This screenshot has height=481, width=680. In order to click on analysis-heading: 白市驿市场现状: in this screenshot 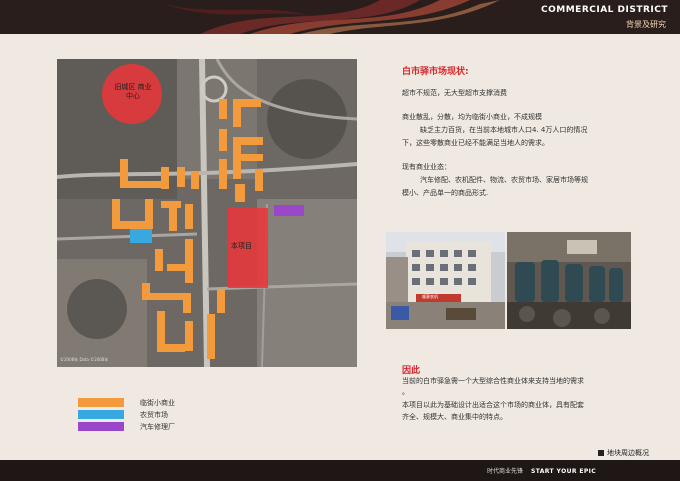, I will do `click(435, 72)`.